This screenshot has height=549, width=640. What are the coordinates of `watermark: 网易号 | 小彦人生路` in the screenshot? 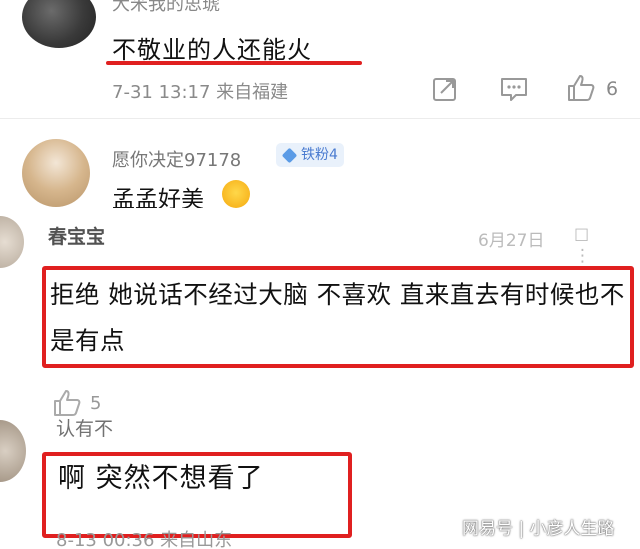 It's located at (538, 529).